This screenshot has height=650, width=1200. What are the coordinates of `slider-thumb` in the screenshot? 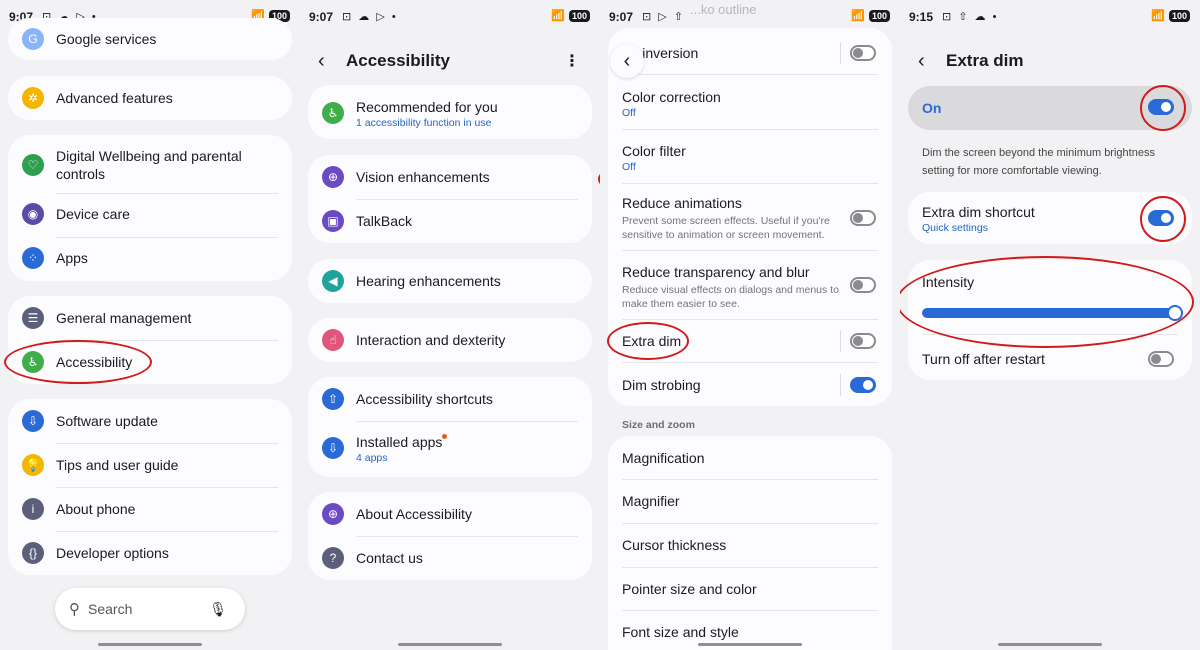 It's located at (1175, 313).